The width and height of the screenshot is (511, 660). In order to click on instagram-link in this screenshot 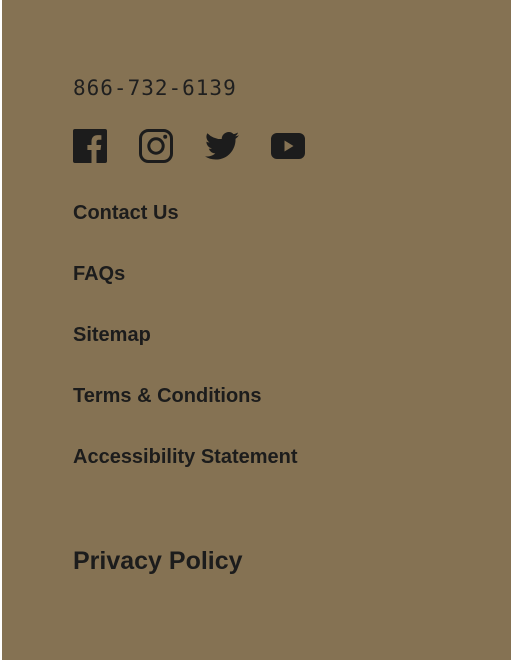, I will do `click(156, 146)`.